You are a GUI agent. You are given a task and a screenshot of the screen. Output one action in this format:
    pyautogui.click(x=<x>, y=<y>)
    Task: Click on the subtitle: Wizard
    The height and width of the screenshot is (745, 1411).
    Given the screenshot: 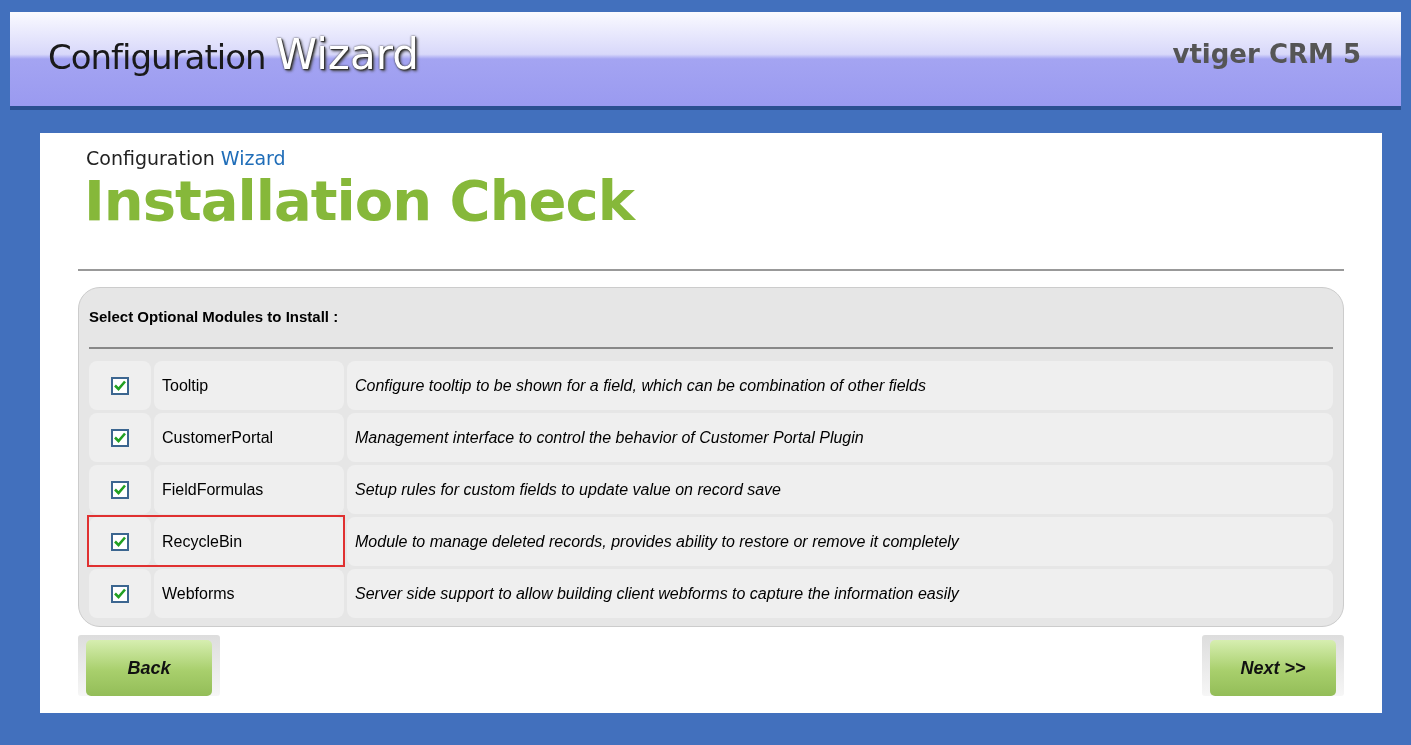 What is the action you would take?
    pyautogui.click(x=253, y=158)
    